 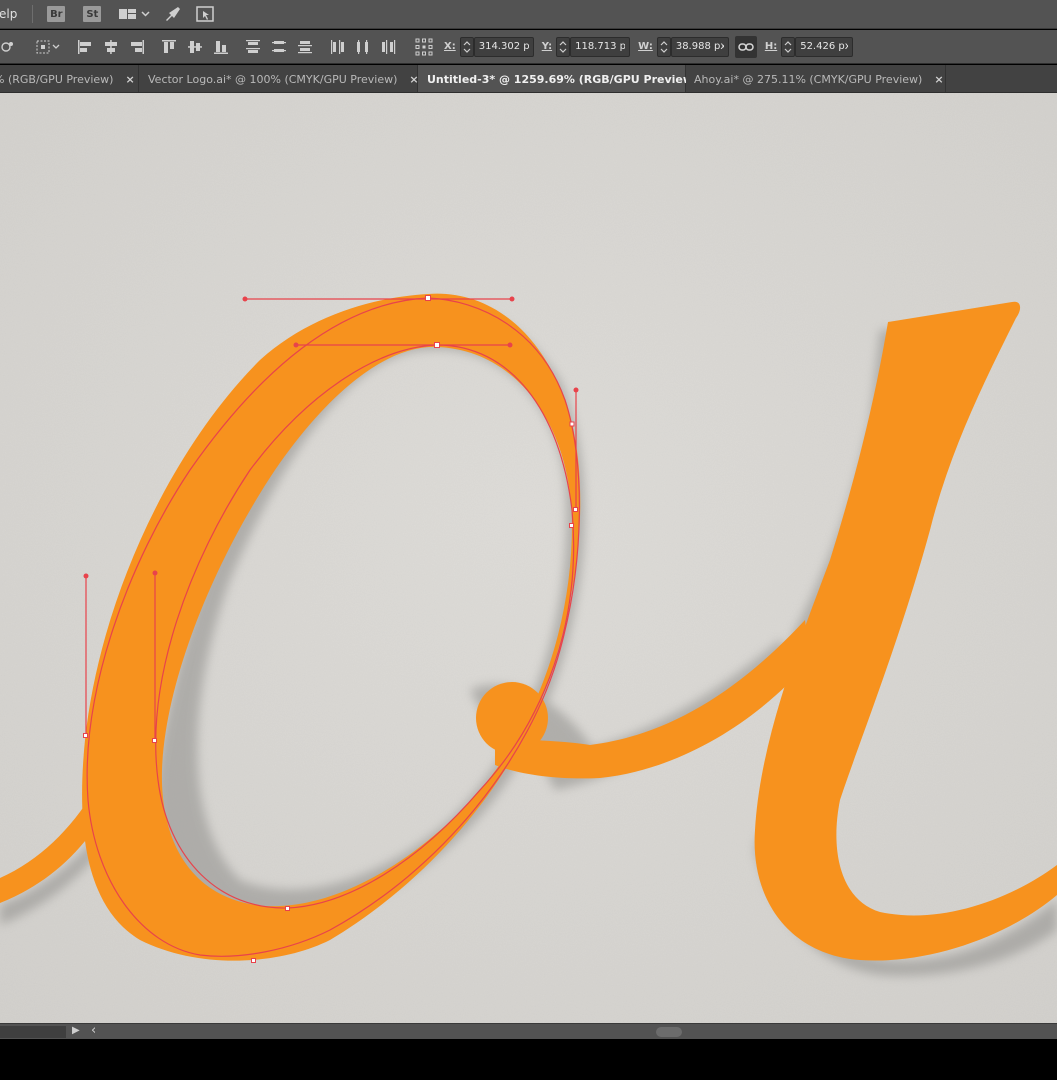 I want to click on distribute-top-icon, so click(x=253, y=47).